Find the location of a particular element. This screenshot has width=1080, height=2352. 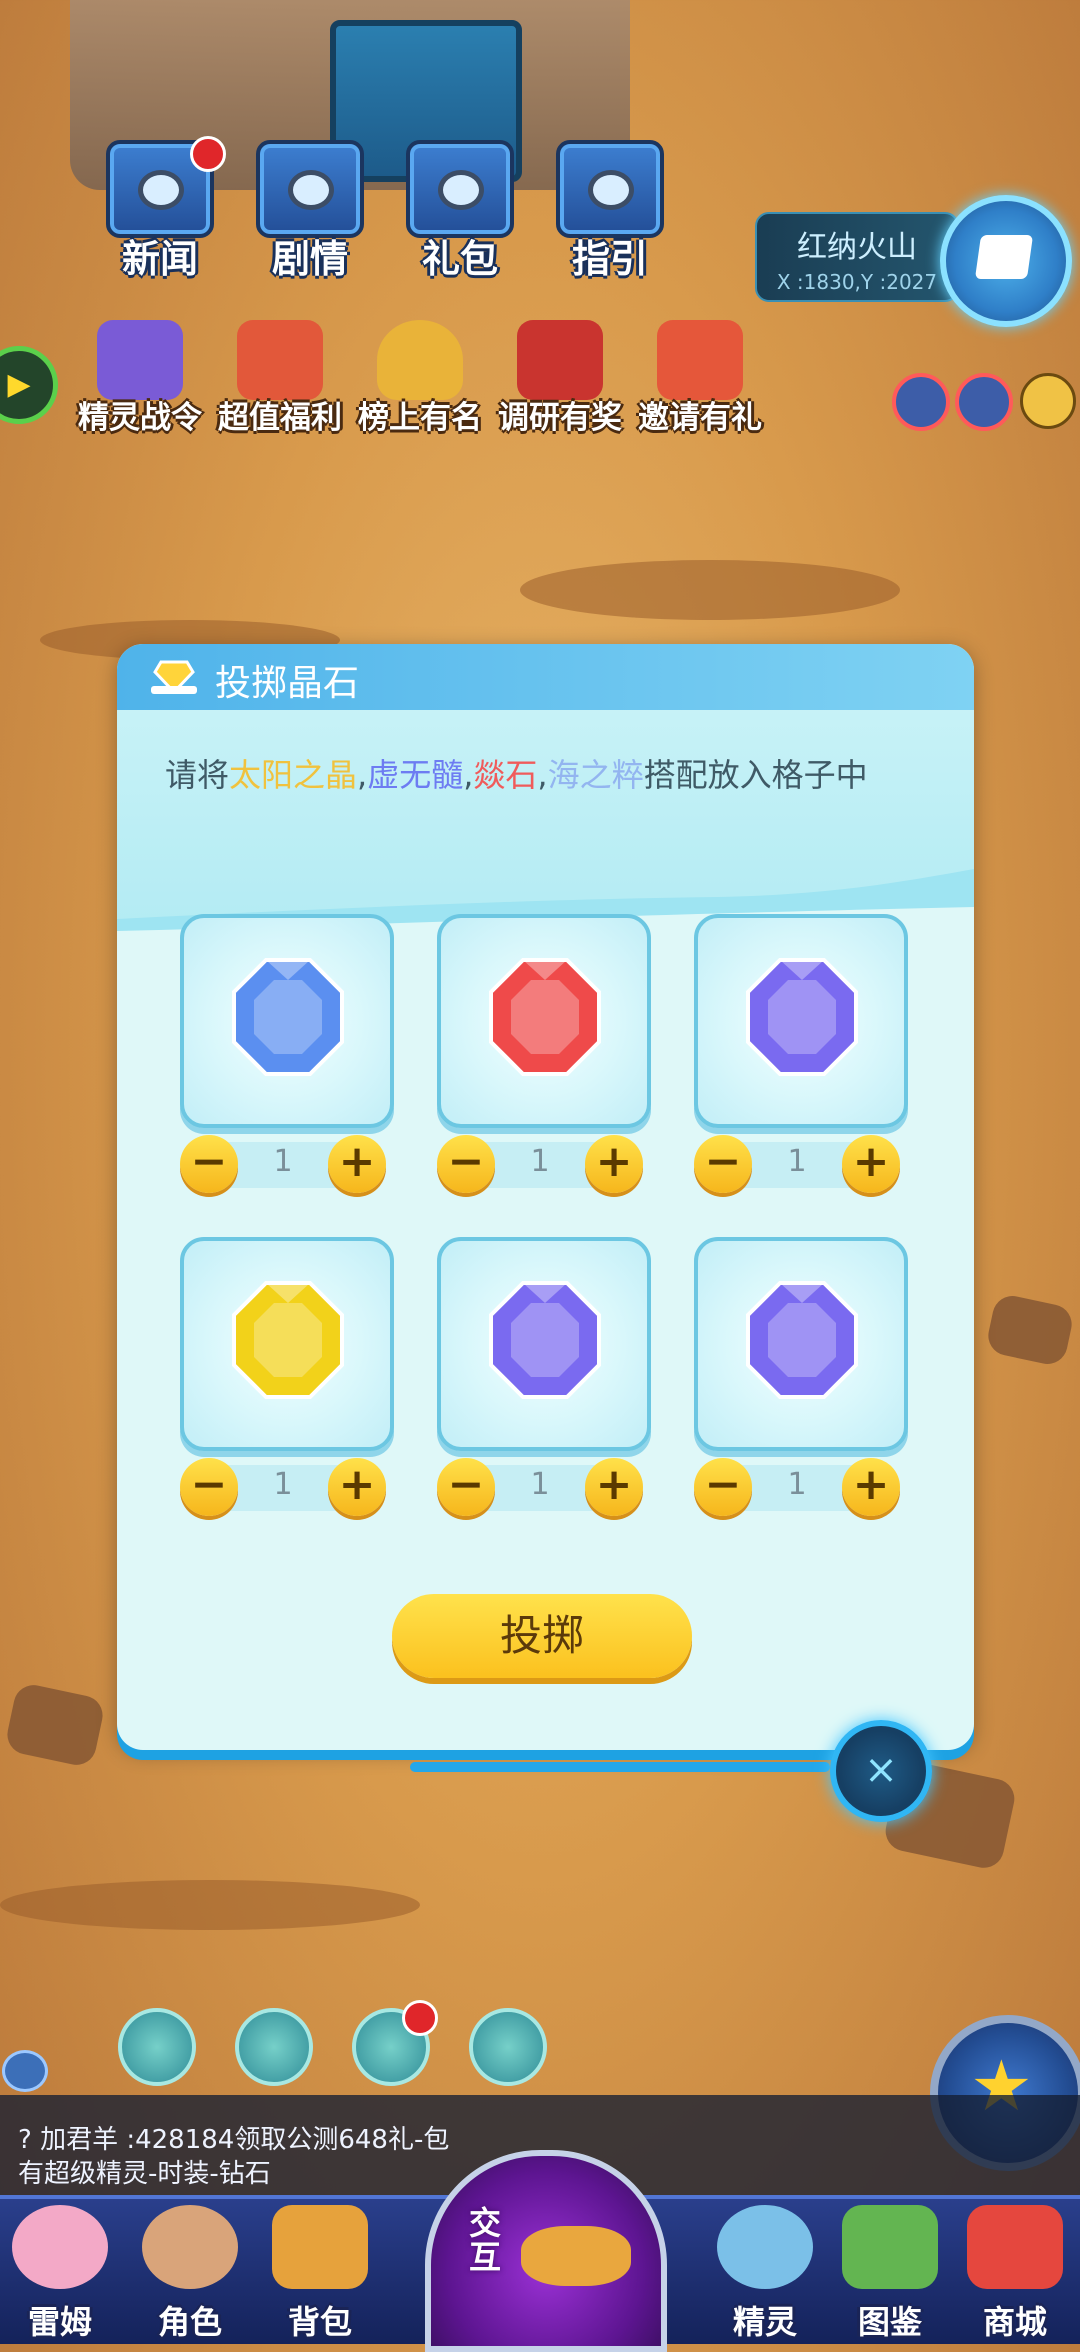

survey-button: 调研有奖 is located at coordinates (560, 380).